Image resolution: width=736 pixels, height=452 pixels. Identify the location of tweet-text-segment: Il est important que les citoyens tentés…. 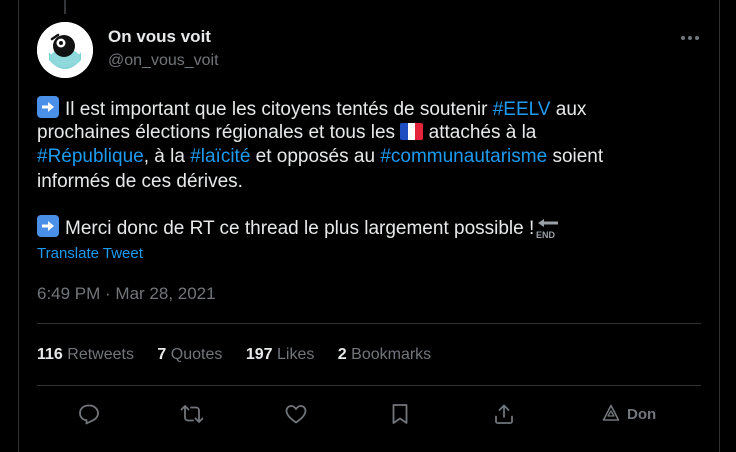
(279, 109).